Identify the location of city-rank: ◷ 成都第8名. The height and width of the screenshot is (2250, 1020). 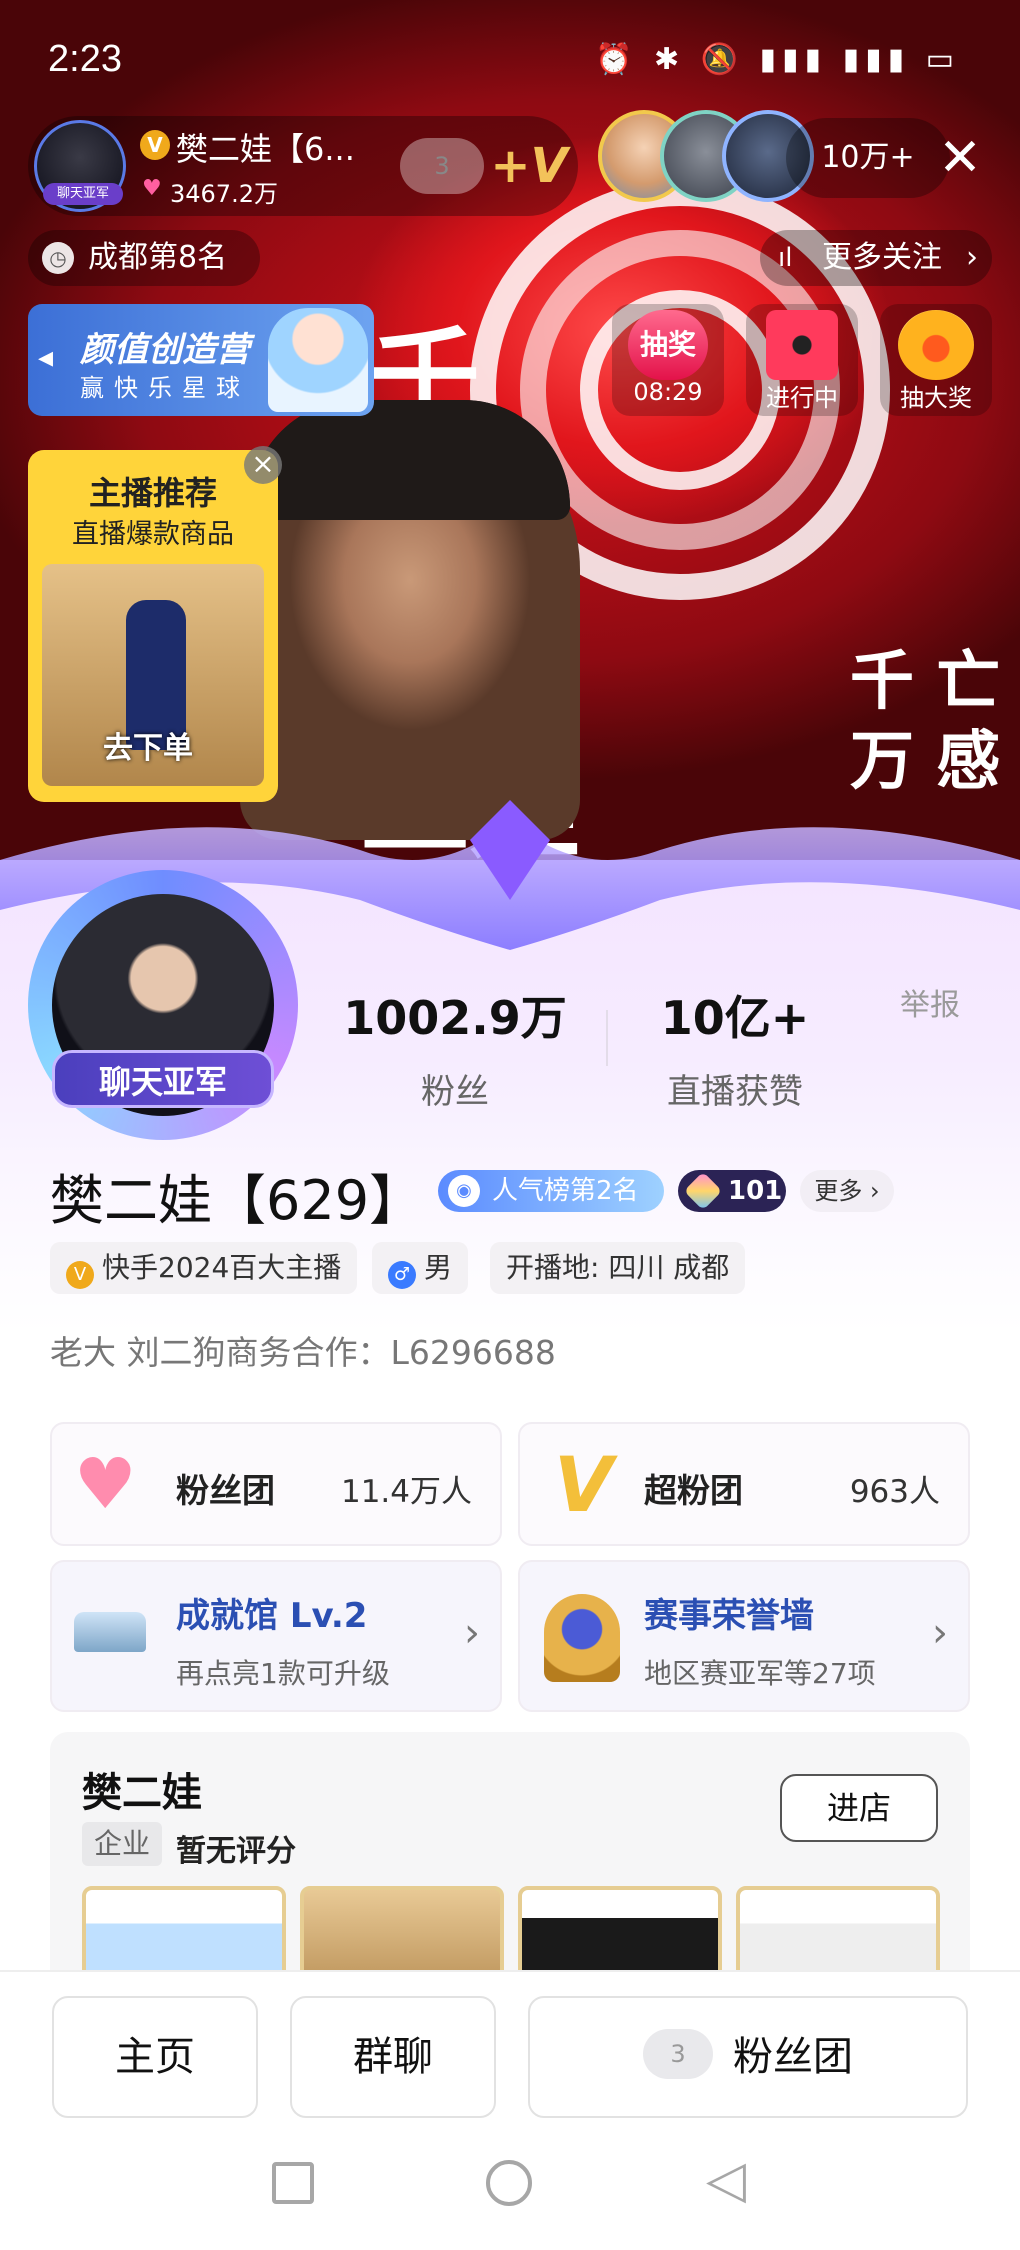
(144, 258).